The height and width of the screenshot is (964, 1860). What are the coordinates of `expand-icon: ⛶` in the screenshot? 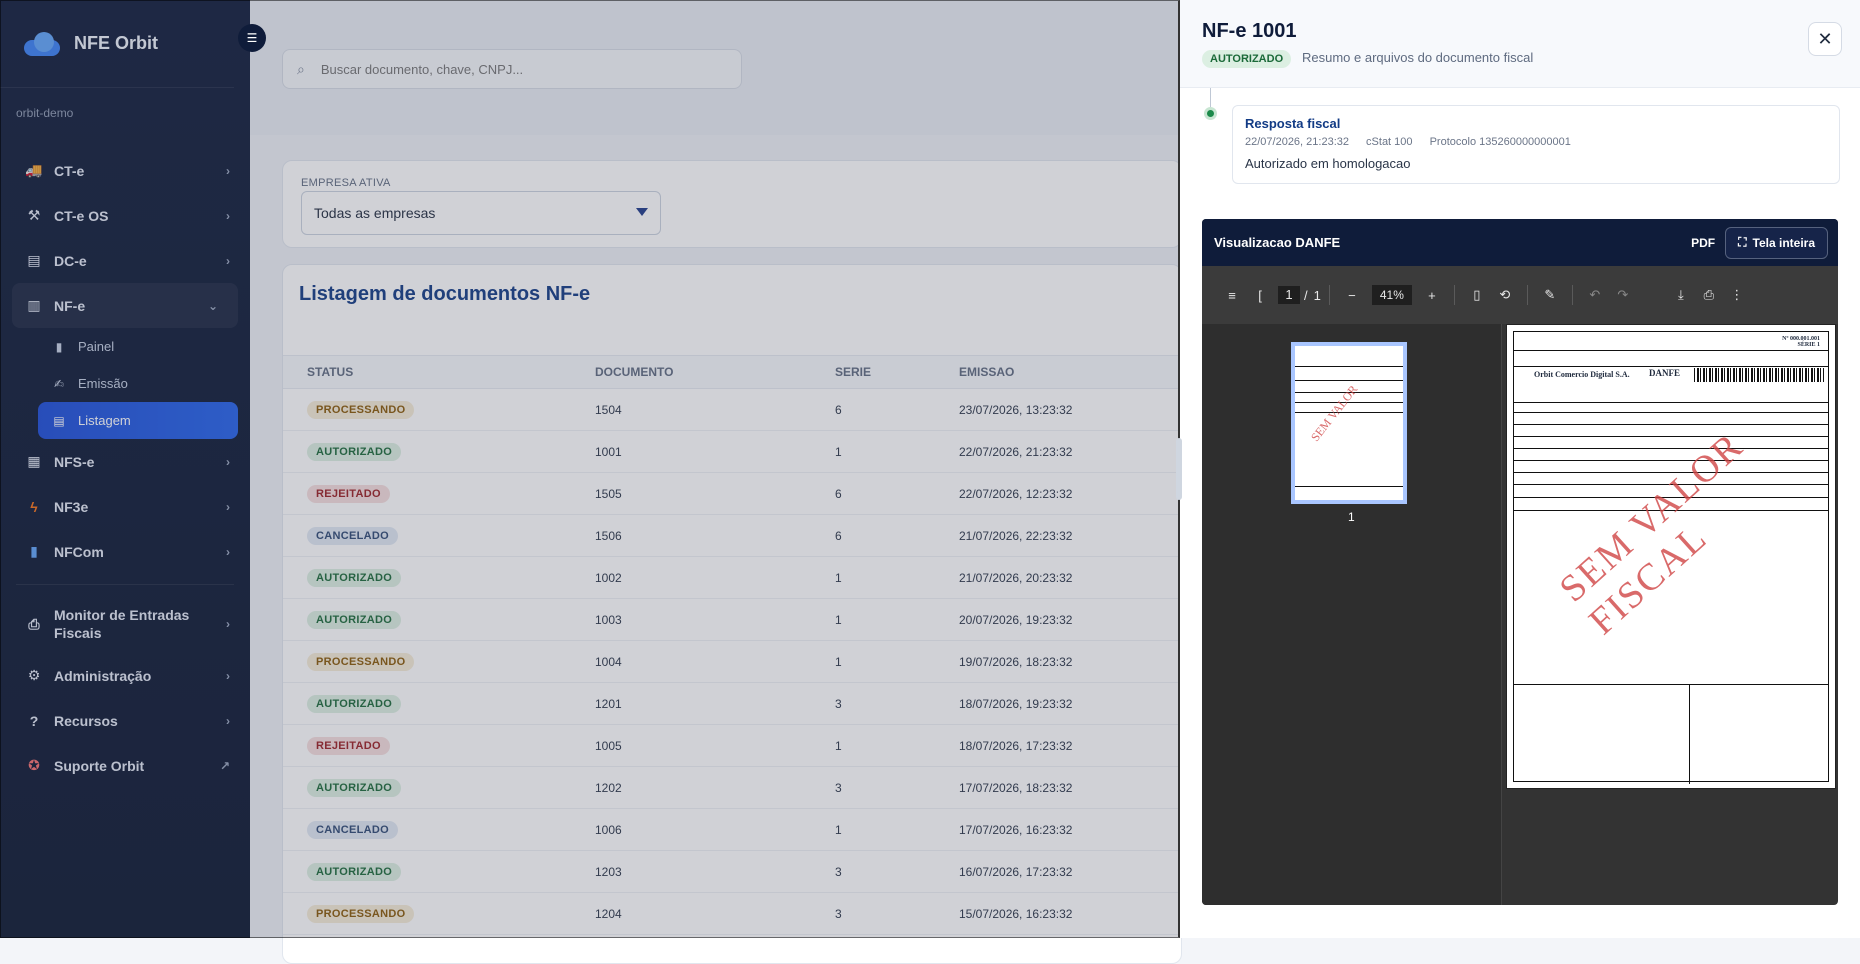 It's located at (1742, 242).